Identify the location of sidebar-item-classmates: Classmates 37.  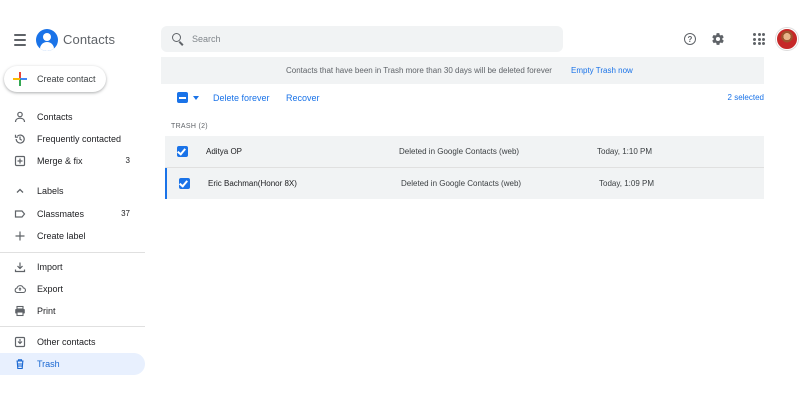
(72, 214).